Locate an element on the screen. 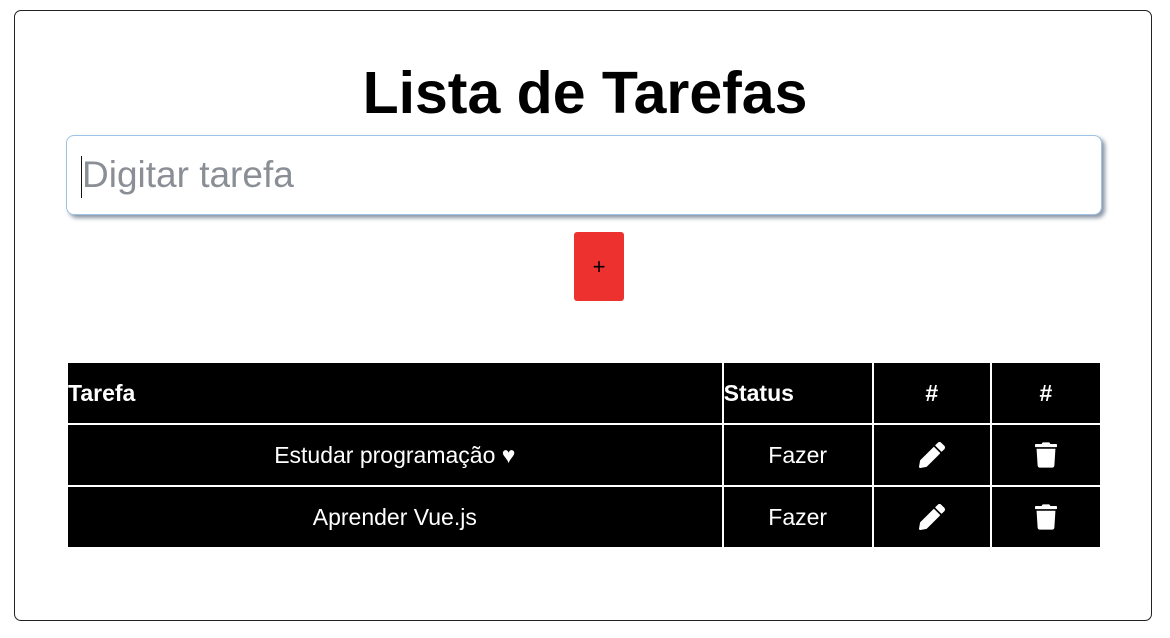 The image size is (1170, 638). table-header-row: Tarefa Status # # is located at coordinates (584, 393).